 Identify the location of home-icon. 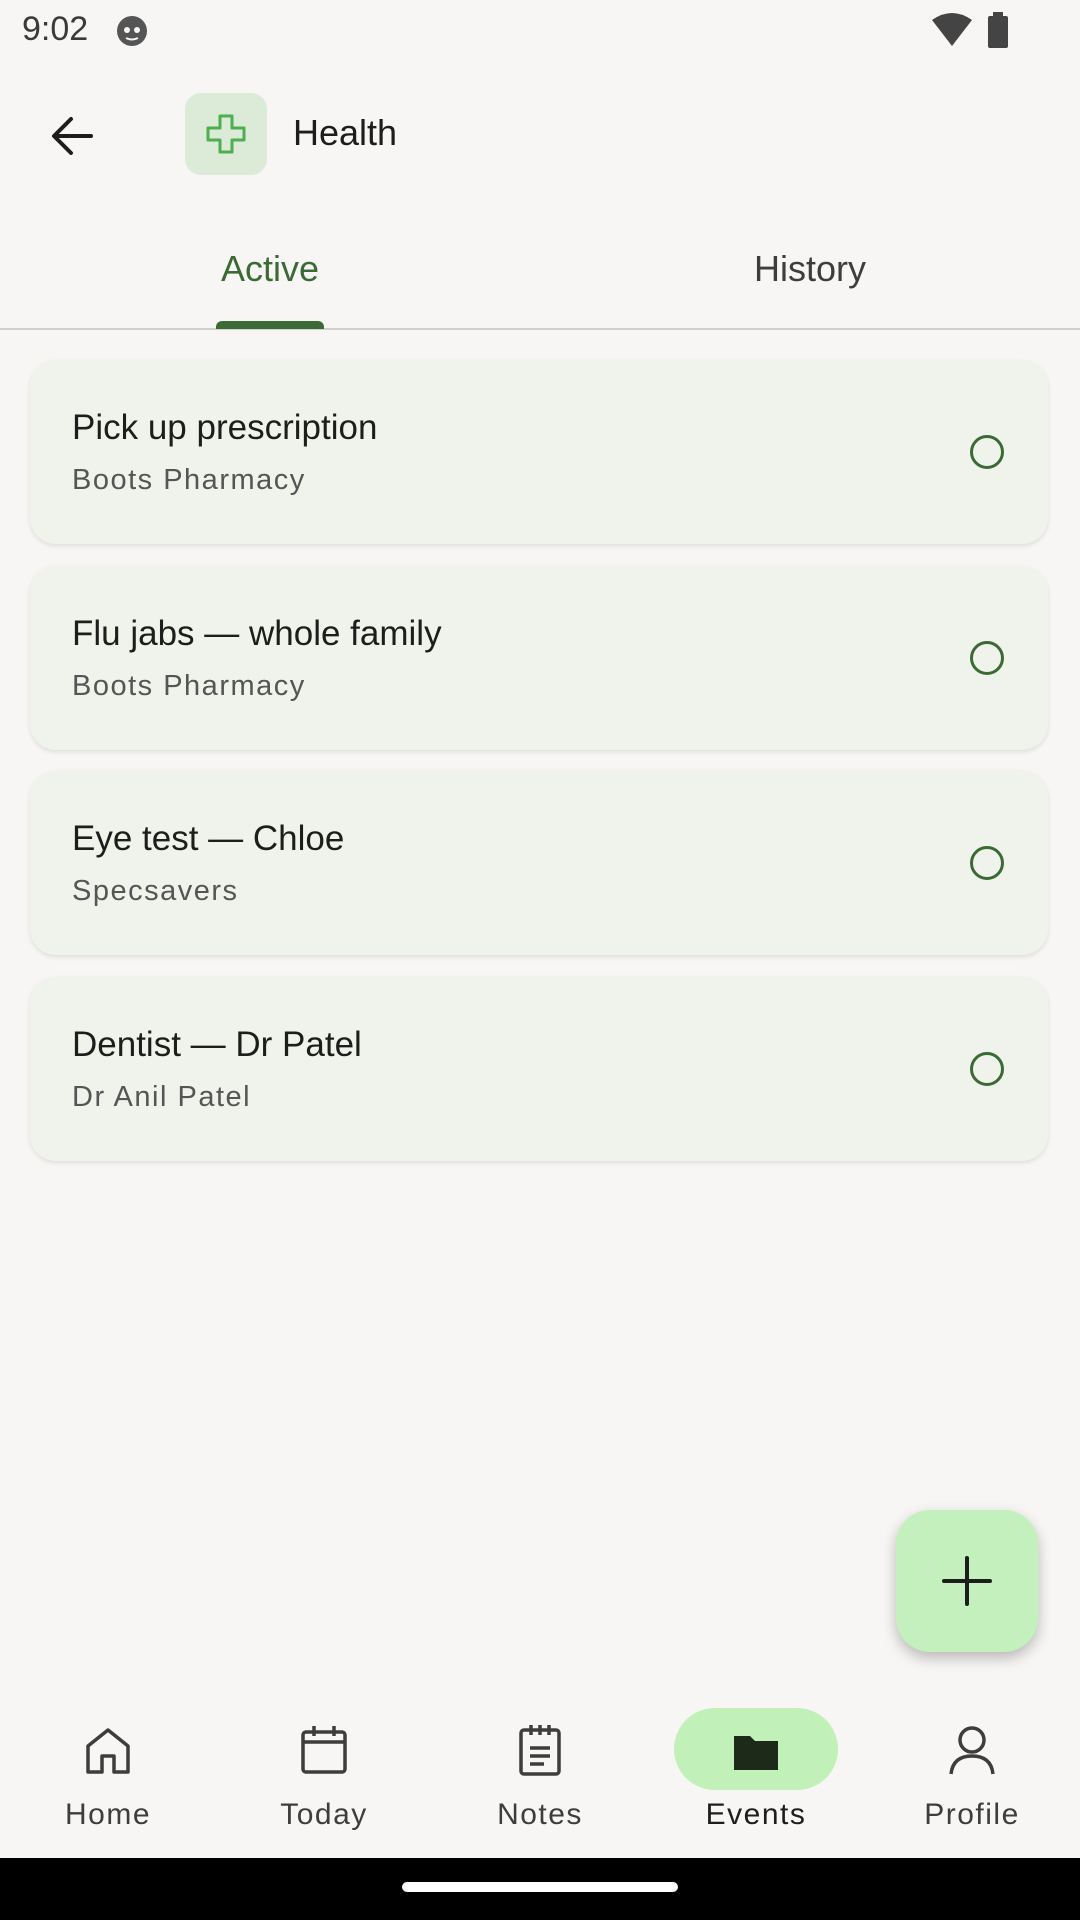
(108, 1751).